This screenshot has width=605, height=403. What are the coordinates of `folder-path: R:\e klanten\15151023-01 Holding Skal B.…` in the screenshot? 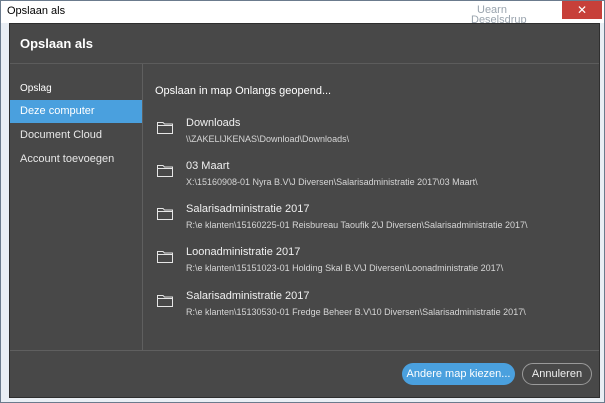 It's located at (345, 268).